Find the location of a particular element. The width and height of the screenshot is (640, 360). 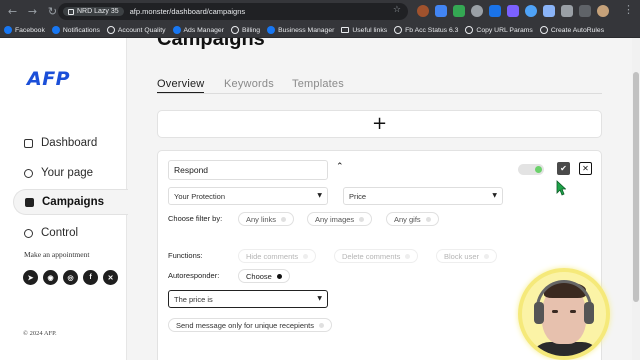

bookmark-item: Business Manager is located at coordinates (300, 30).